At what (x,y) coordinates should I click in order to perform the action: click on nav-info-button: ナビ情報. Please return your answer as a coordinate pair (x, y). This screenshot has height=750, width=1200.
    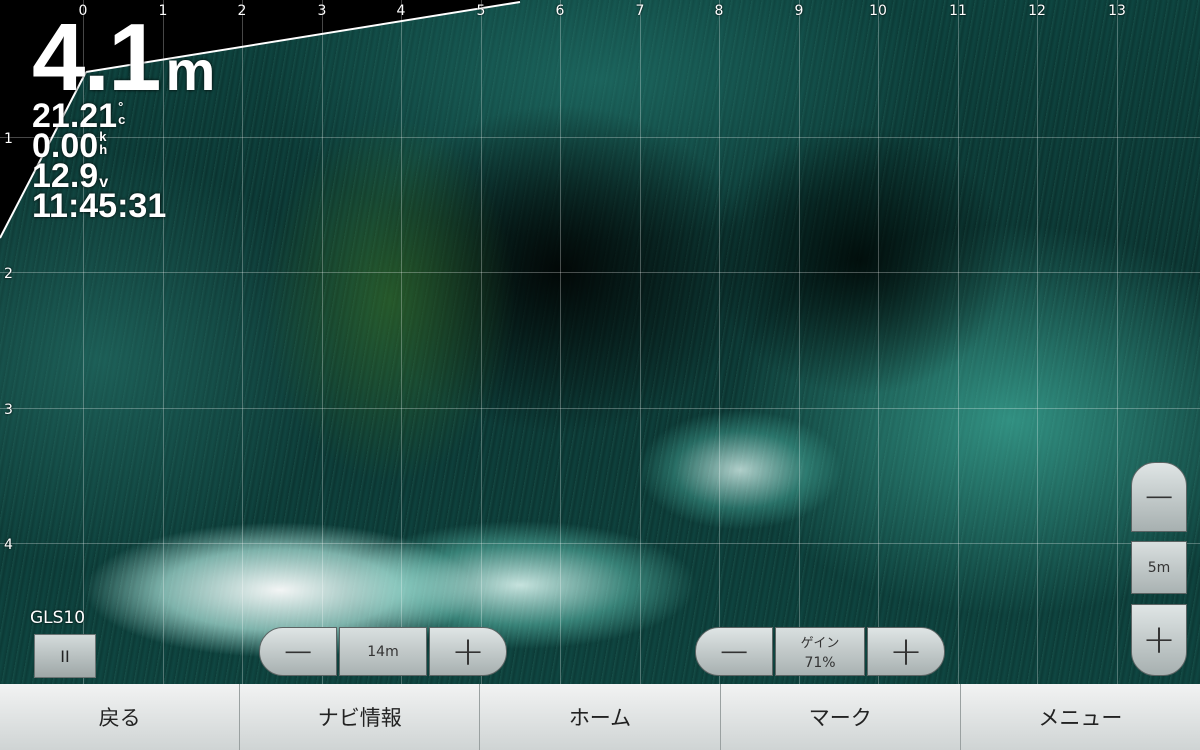
    Looking at the image, I should click on (360, 717).